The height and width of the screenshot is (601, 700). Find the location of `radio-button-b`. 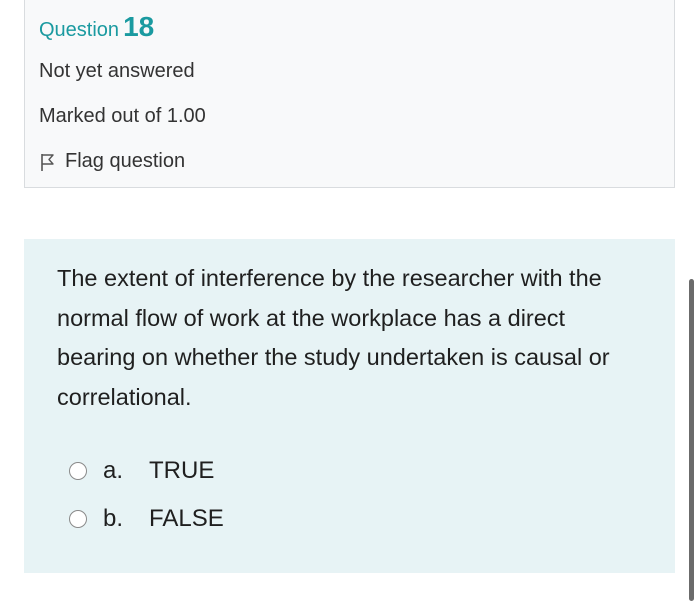

radio-button-b is located at coordinates (78, 519).